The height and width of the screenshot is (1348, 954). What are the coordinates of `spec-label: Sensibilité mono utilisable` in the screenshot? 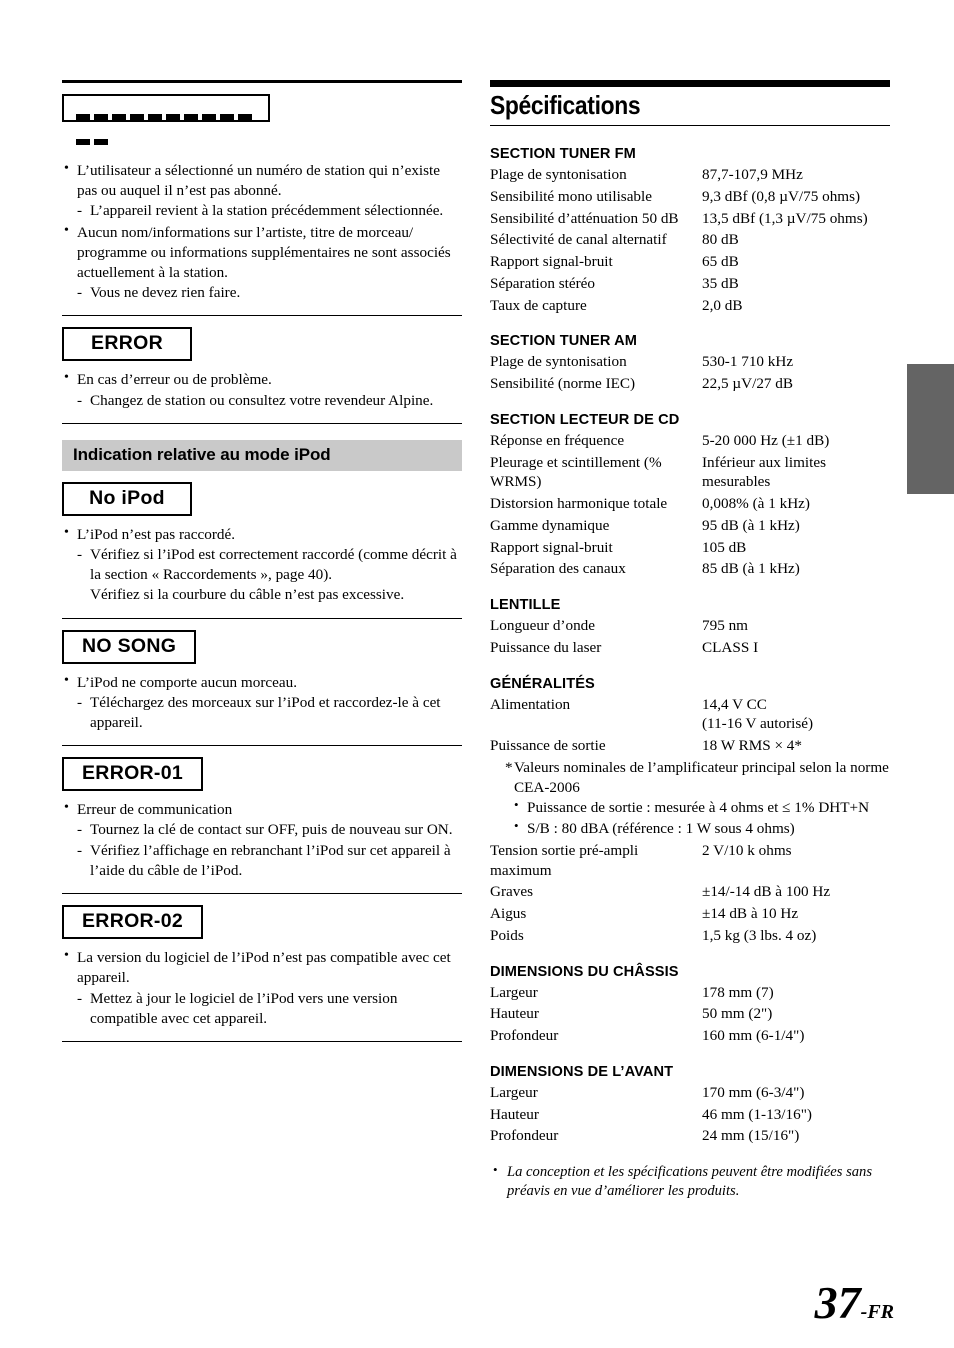 It's located at (571, 196).